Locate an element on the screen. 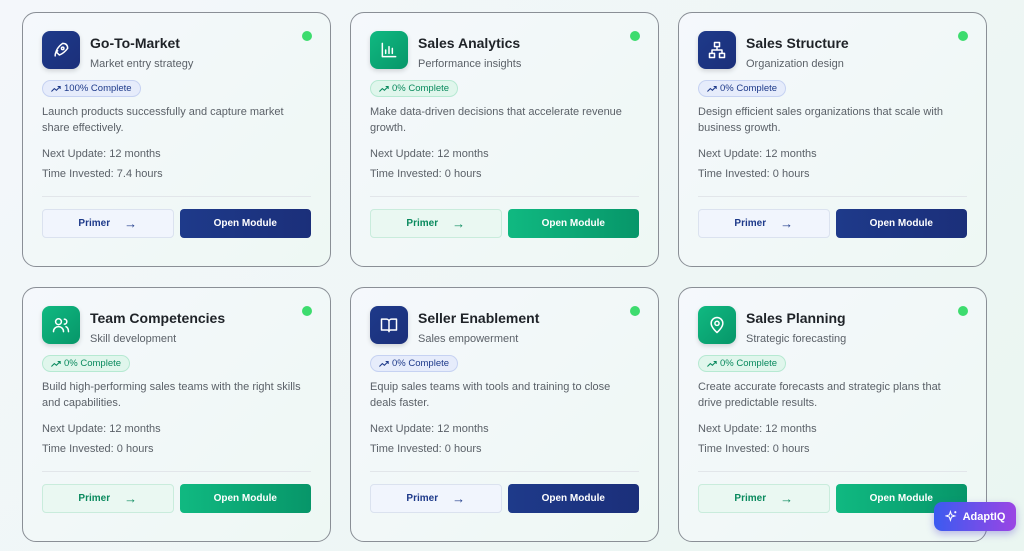 The image size is (1024, 551). module-subtitle: Skill development is located at coordinates (133, 339).